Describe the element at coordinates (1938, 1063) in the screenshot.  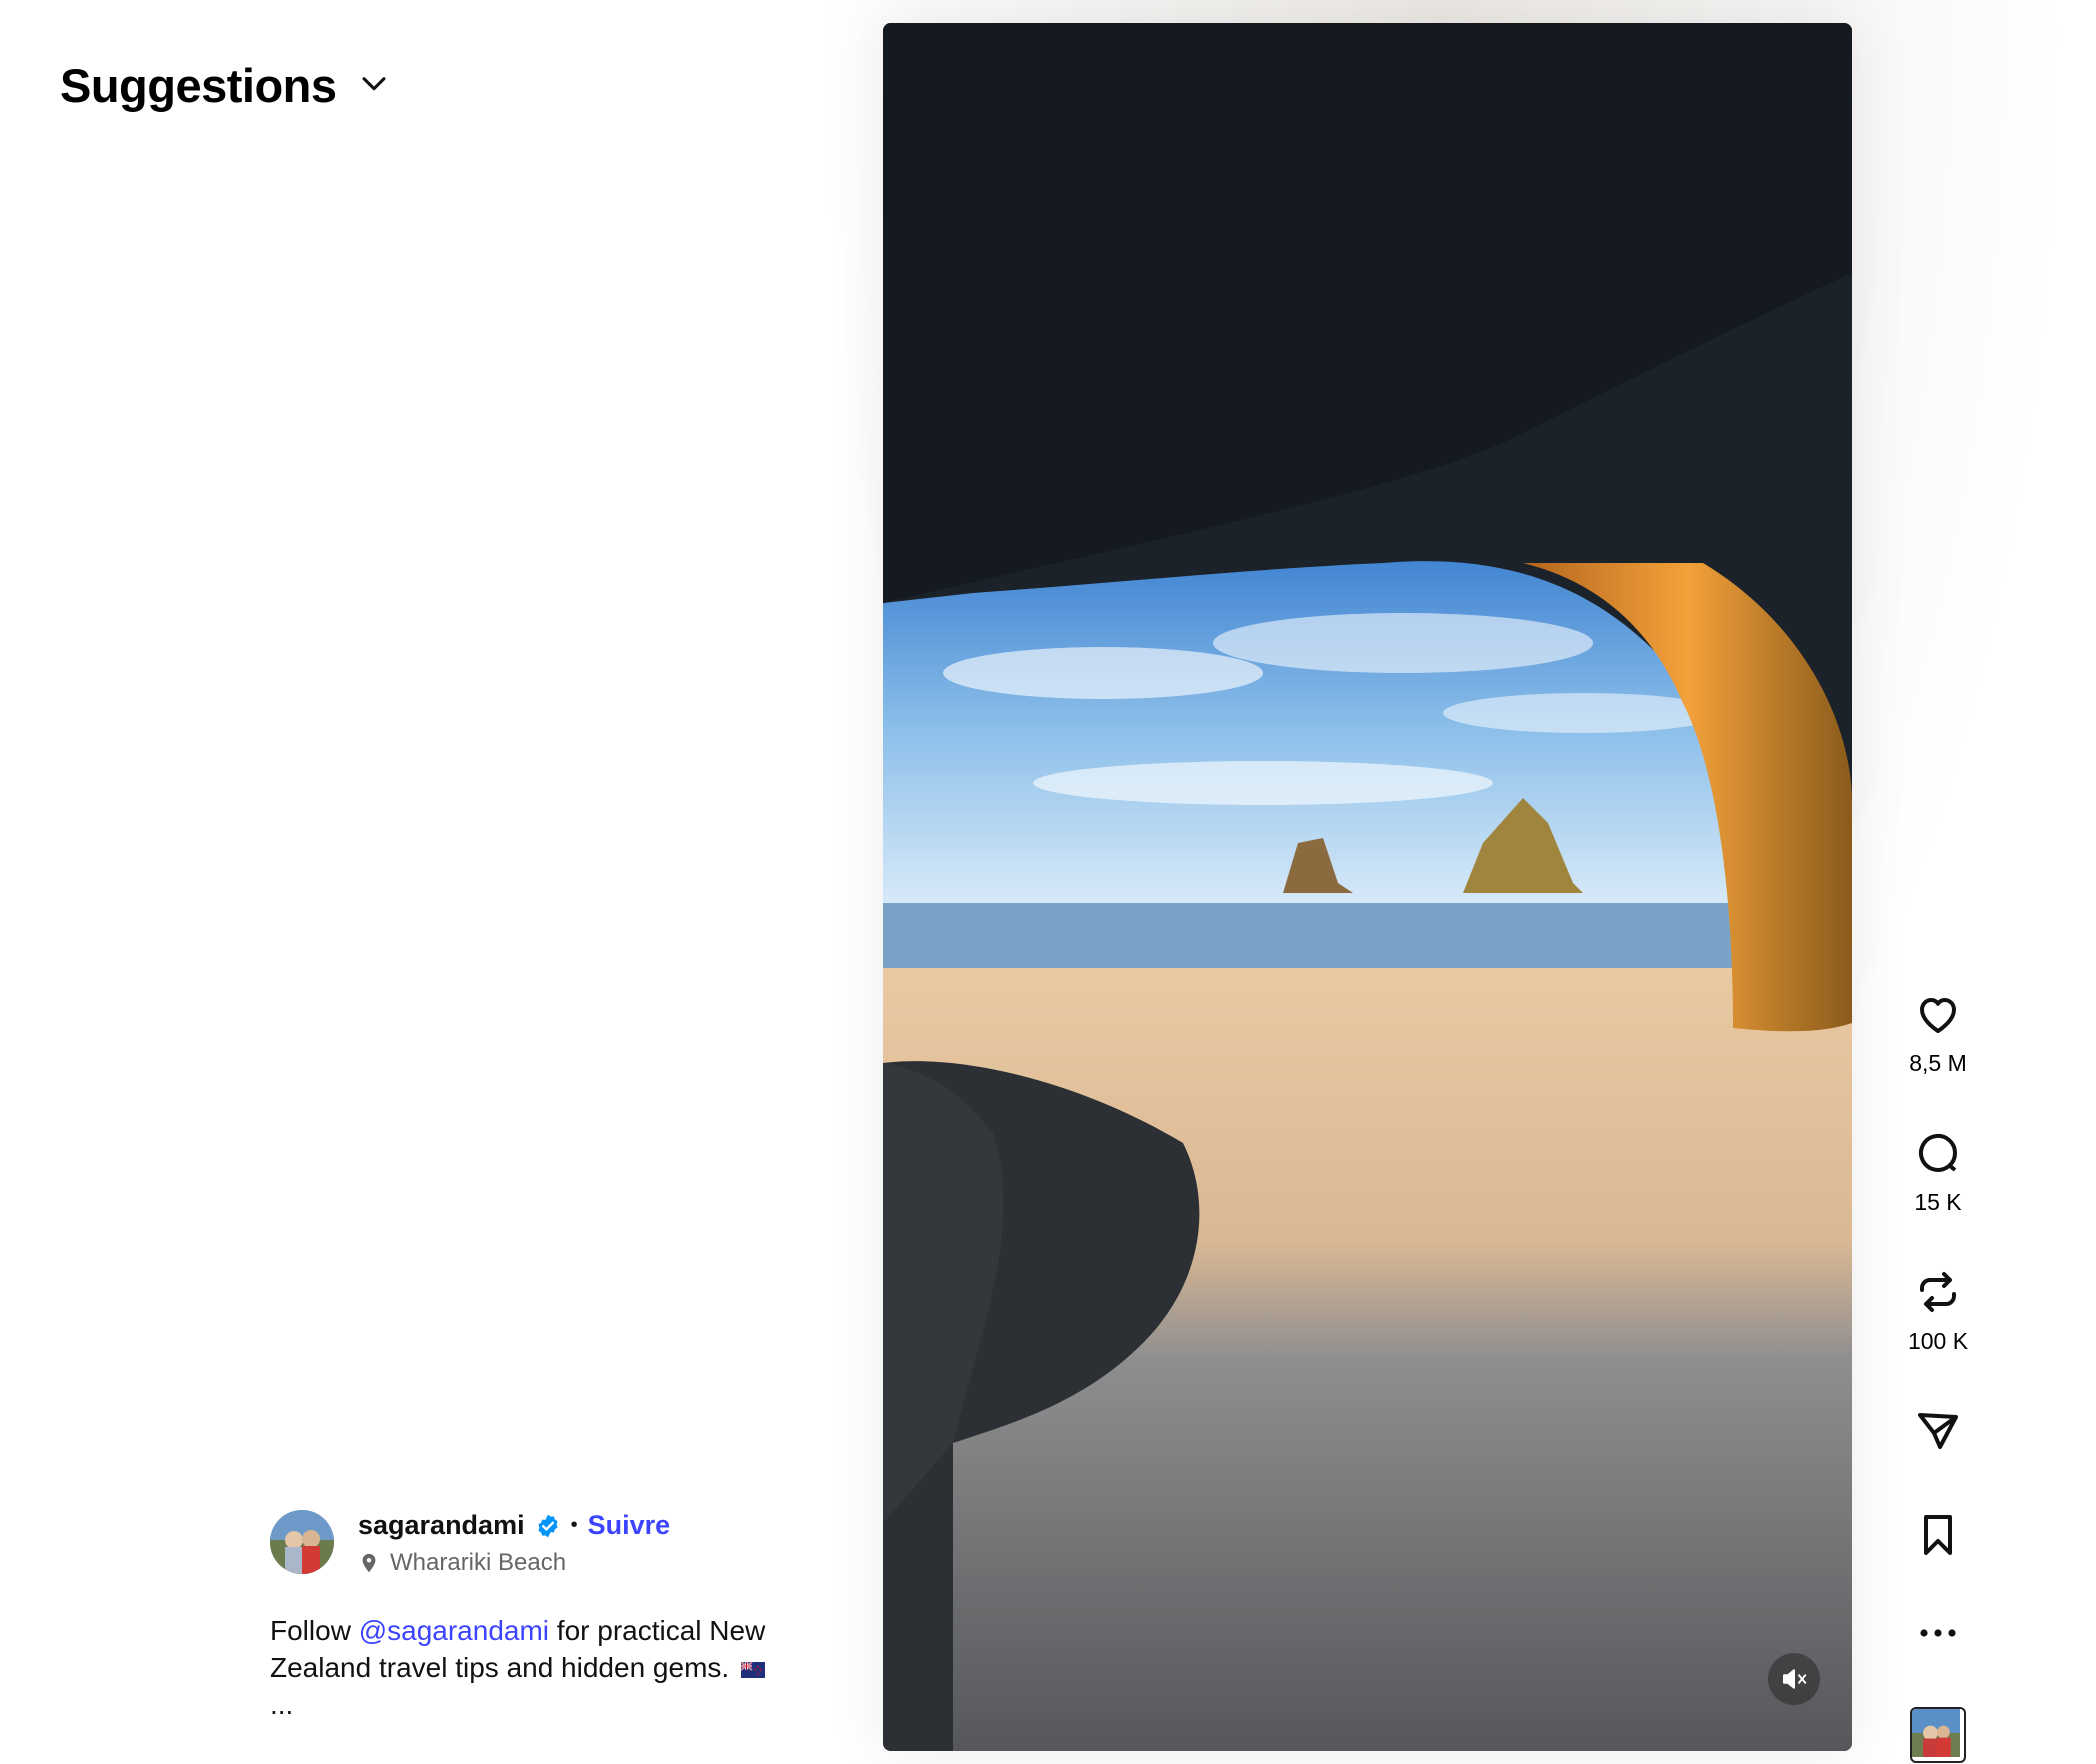
I see `likes-count: 8,5 M` at that location.